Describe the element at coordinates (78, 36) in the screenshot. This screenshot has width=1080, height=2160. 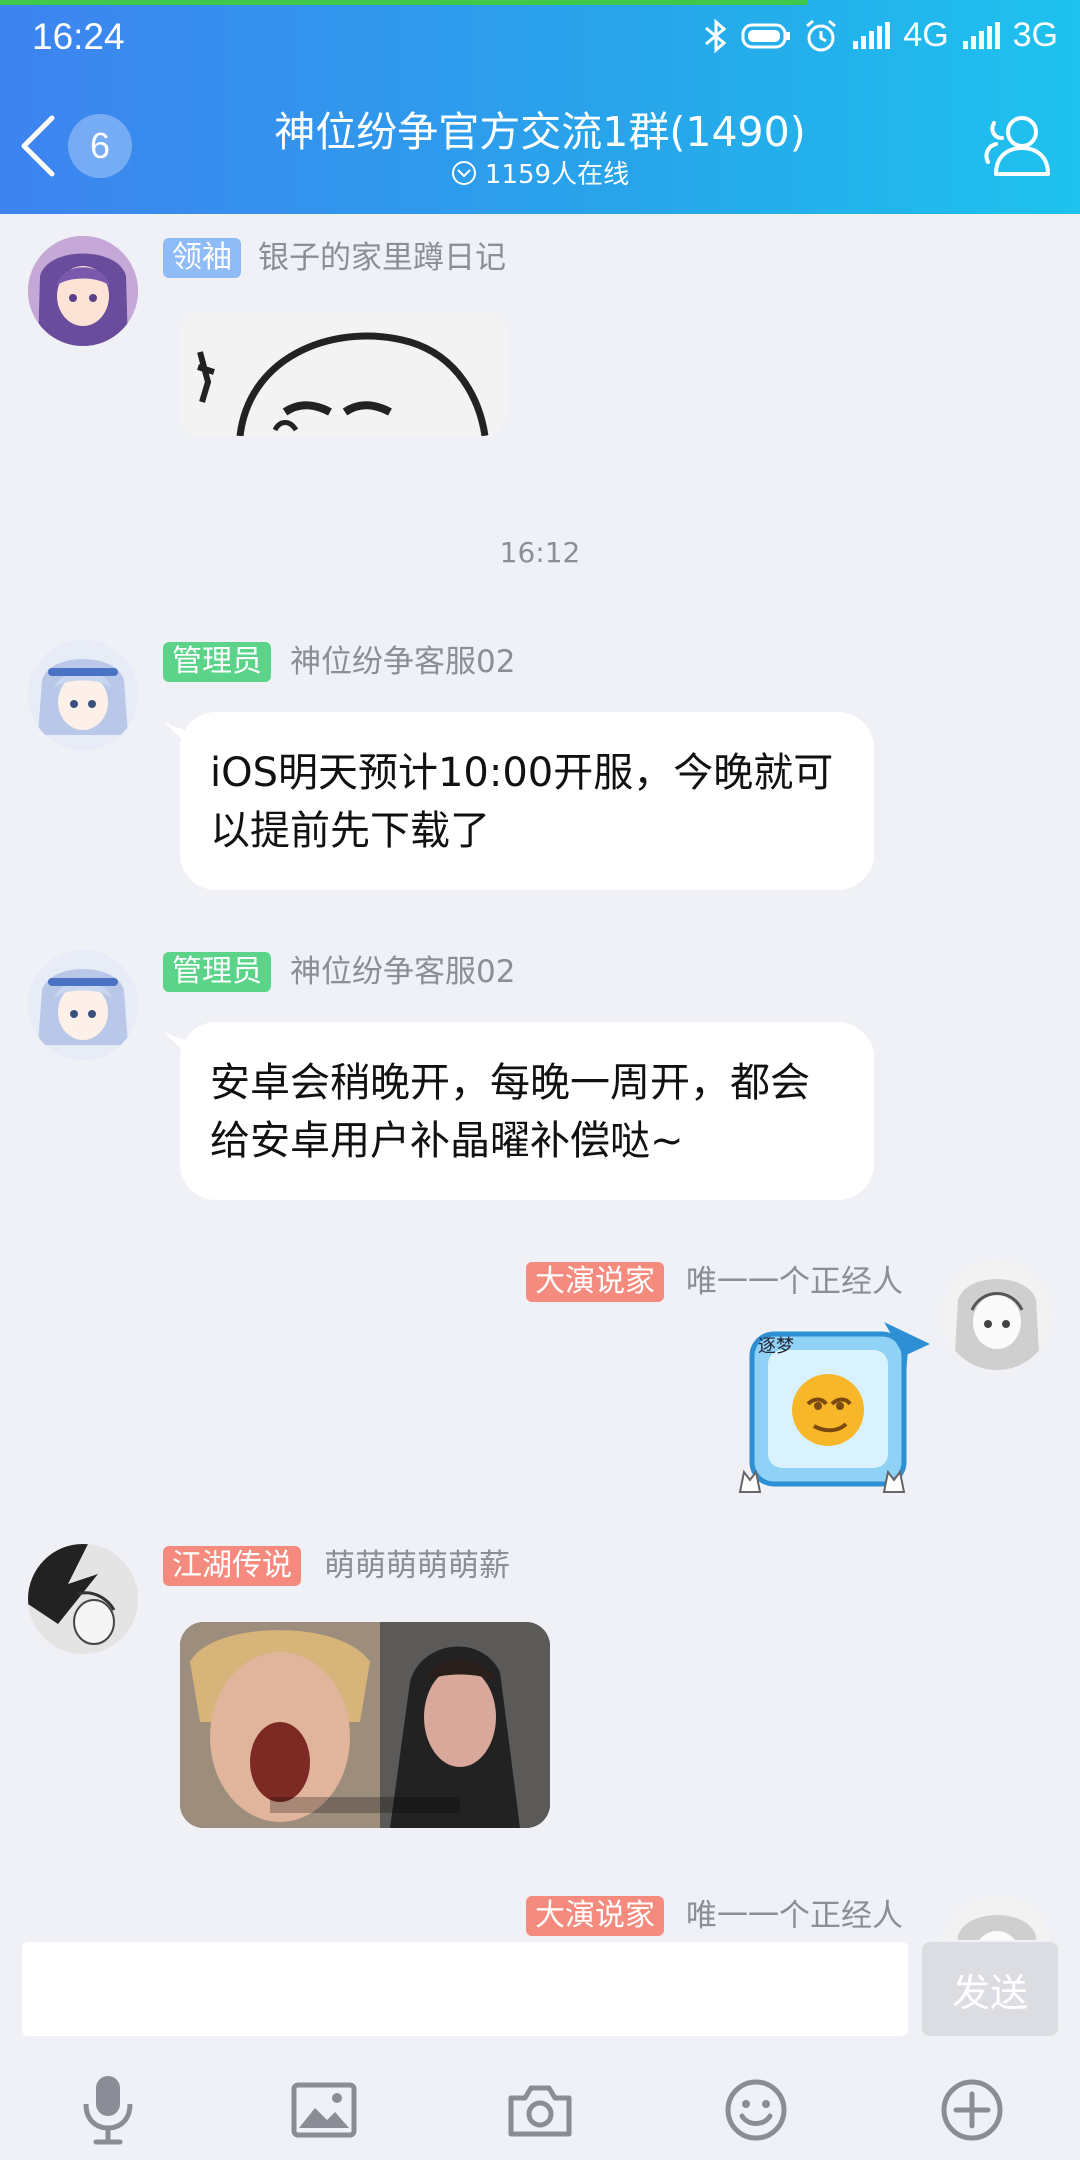
I see `status-time: 16:24` at that location.